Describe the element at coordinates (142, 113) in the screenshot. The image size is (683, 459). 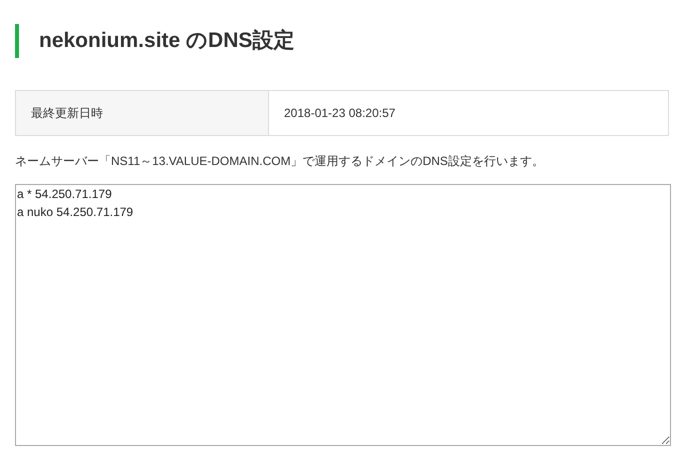
I see `table-header-cell: 最終更新日時` at that location.